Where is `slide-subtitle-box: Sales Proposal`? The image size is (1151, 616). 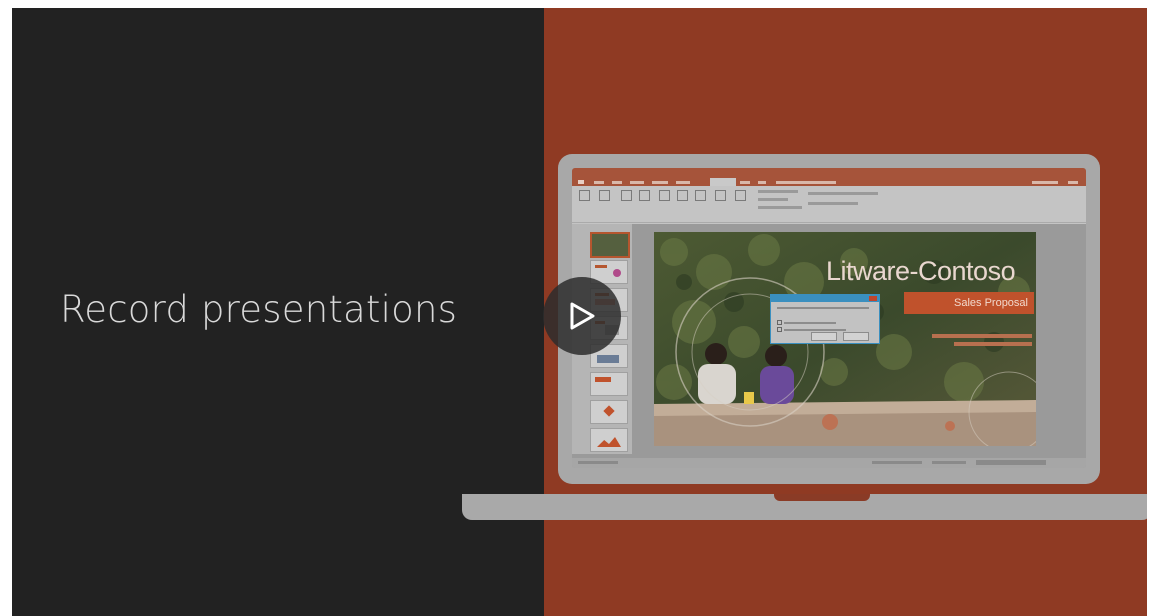
slide-subtitle-box: Sales Proposal is located at coordinates (969, 303).